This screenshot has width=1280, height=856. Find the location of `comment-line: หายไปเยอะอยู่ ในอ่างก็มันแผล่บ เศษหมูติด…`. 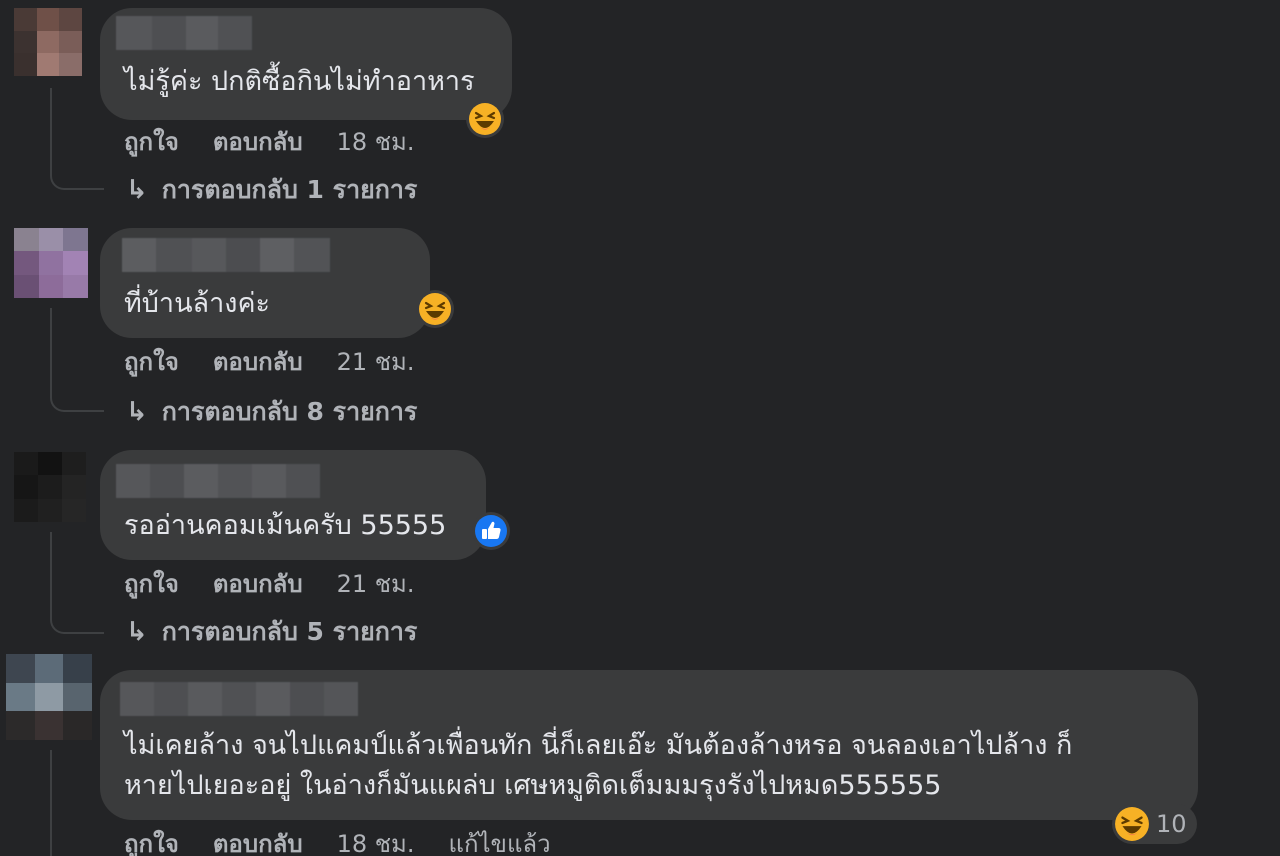

comment-line: หายไปเยอะอยู่ ในอ่างก็มันแผล่บ เศษหมูติด… is located at coordinates (533, 785).